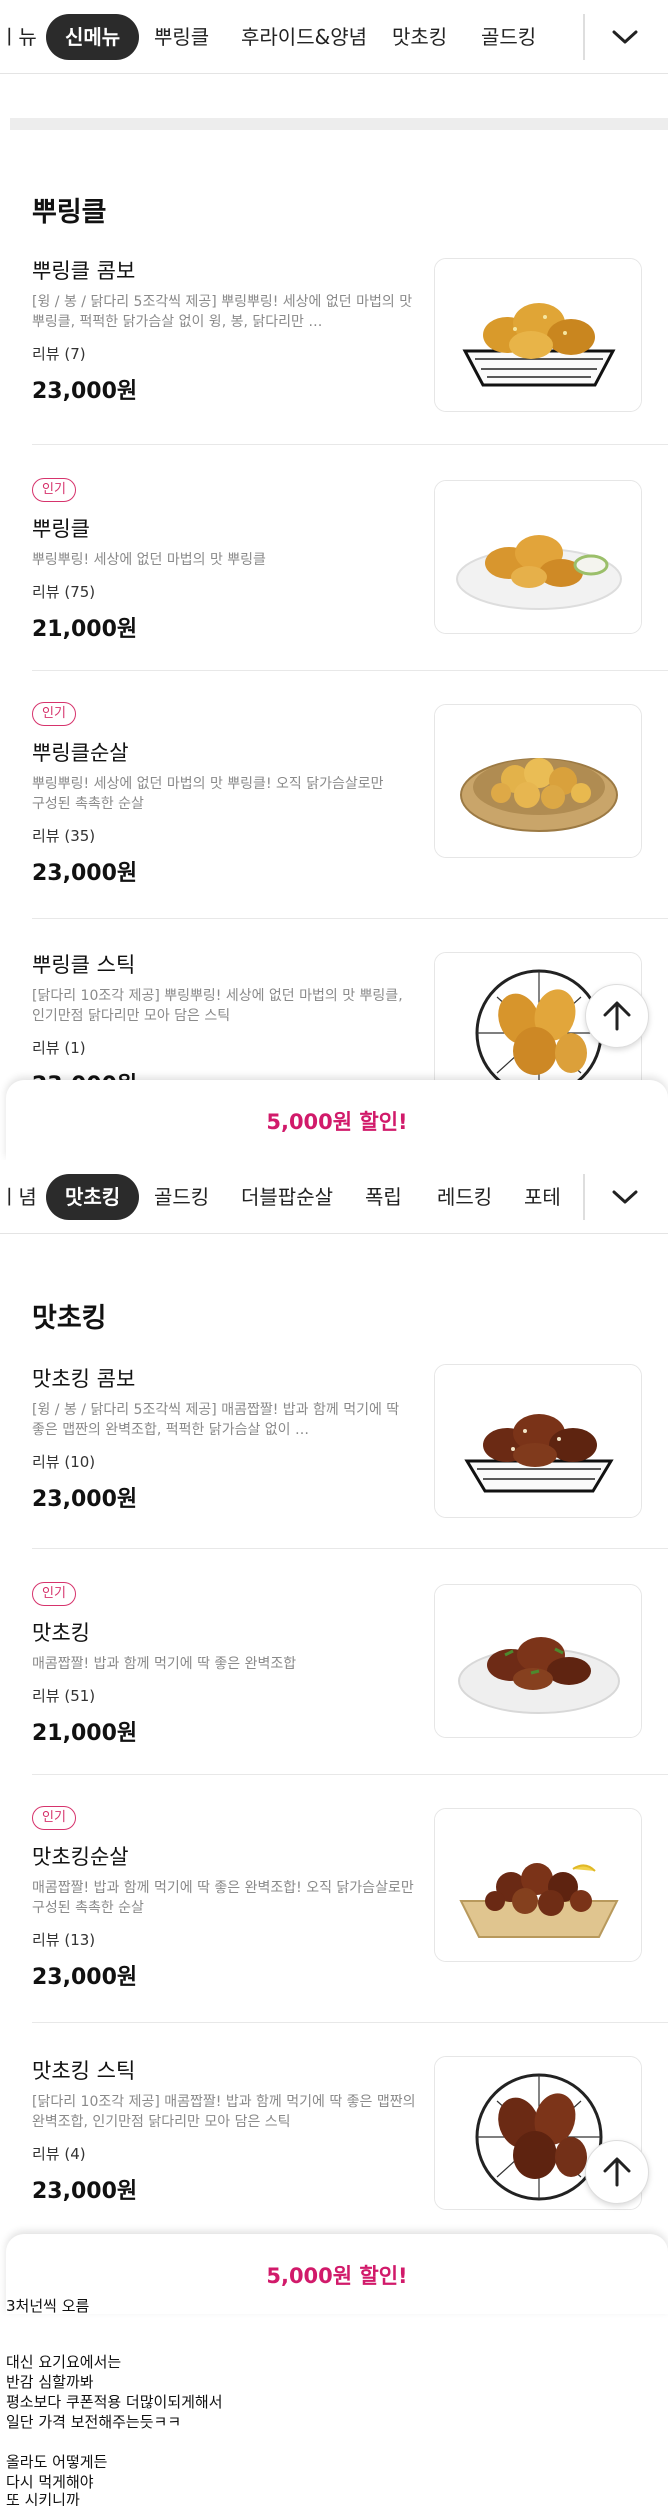 Image resolution: width=668 pixels, height=2506 pixels. Describe the element at coordinates (339, 124) in the screenshot. I see `section-separator` at that location.